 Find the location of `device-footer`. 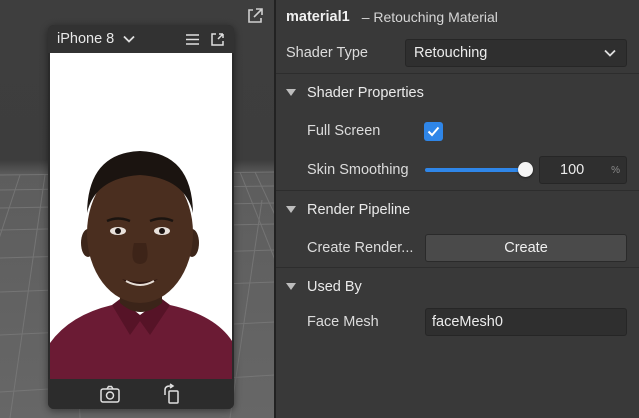

device-footer is located at coordinates (141, 394).